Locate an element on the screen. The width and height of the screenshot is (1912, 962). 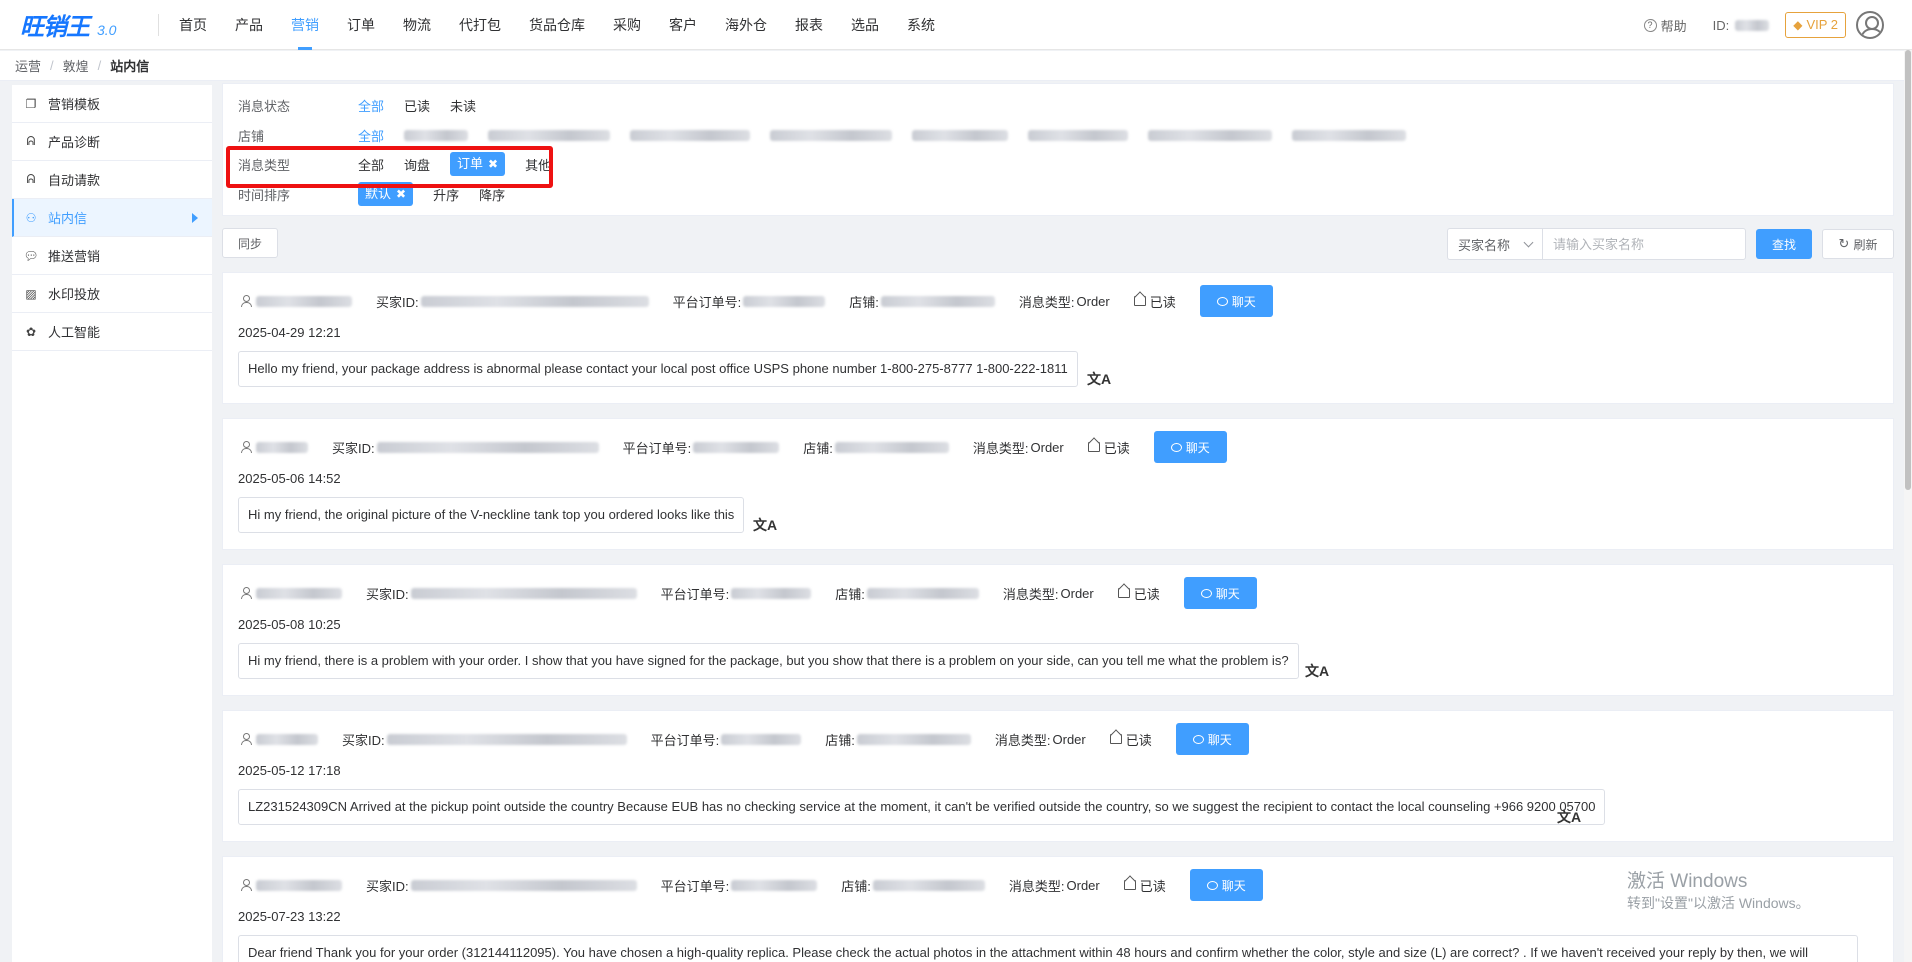
nav-item-order: 订单 is located at coordinates (361, 25).